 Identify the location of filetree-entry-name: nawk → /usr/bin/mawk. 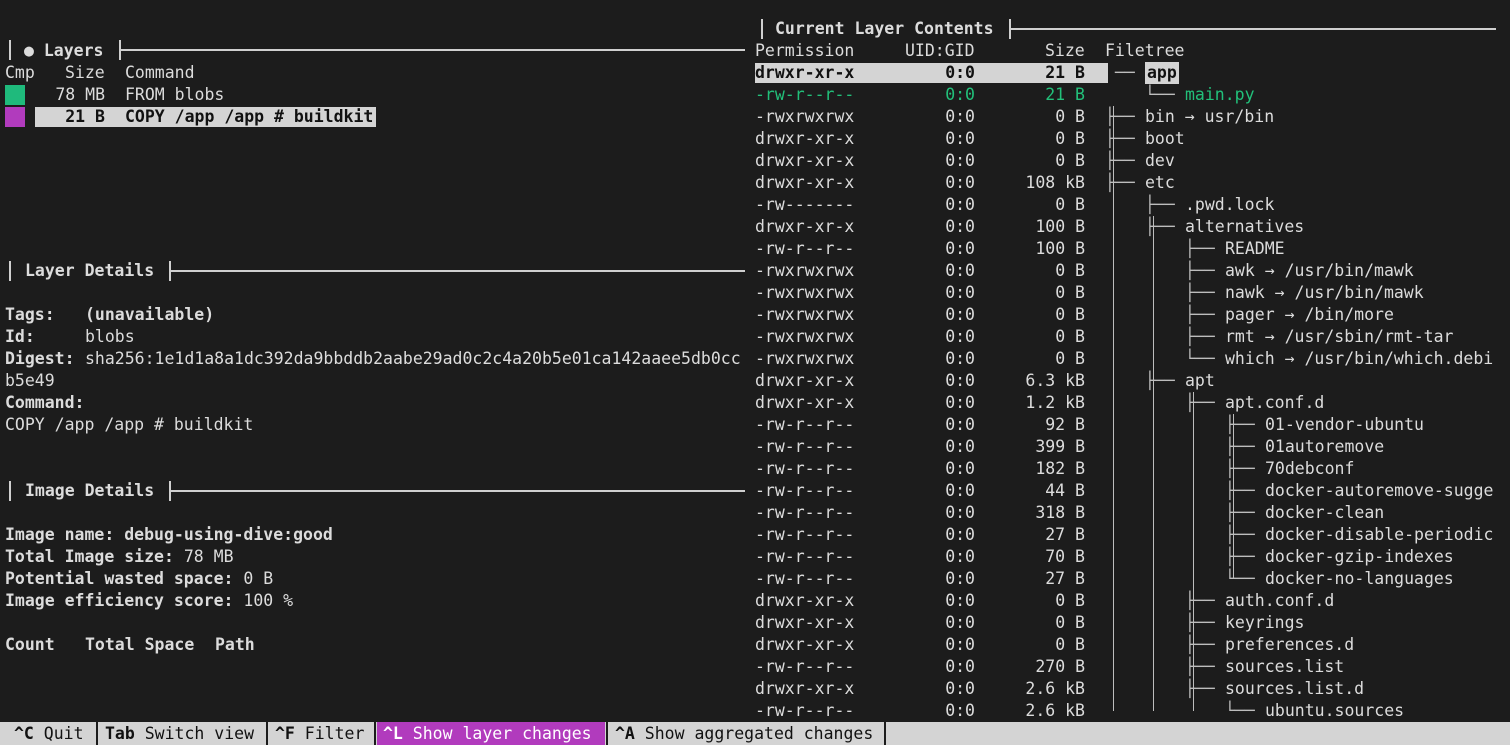
(1324, 292).